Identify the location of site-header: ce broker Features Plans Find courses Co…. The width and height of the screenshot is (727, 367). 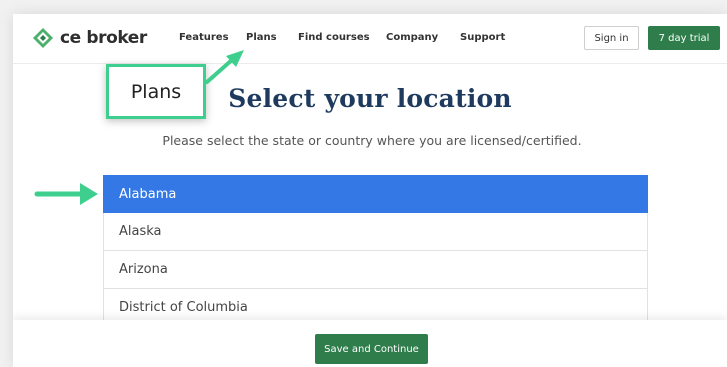
(370, 39).